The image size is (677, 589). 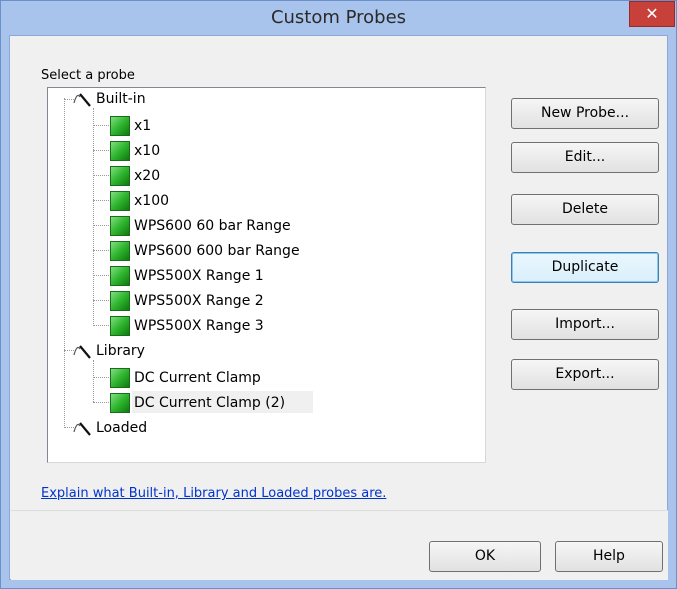 I want to click on window-title: Custom Probes, so click(x=338, y=17).